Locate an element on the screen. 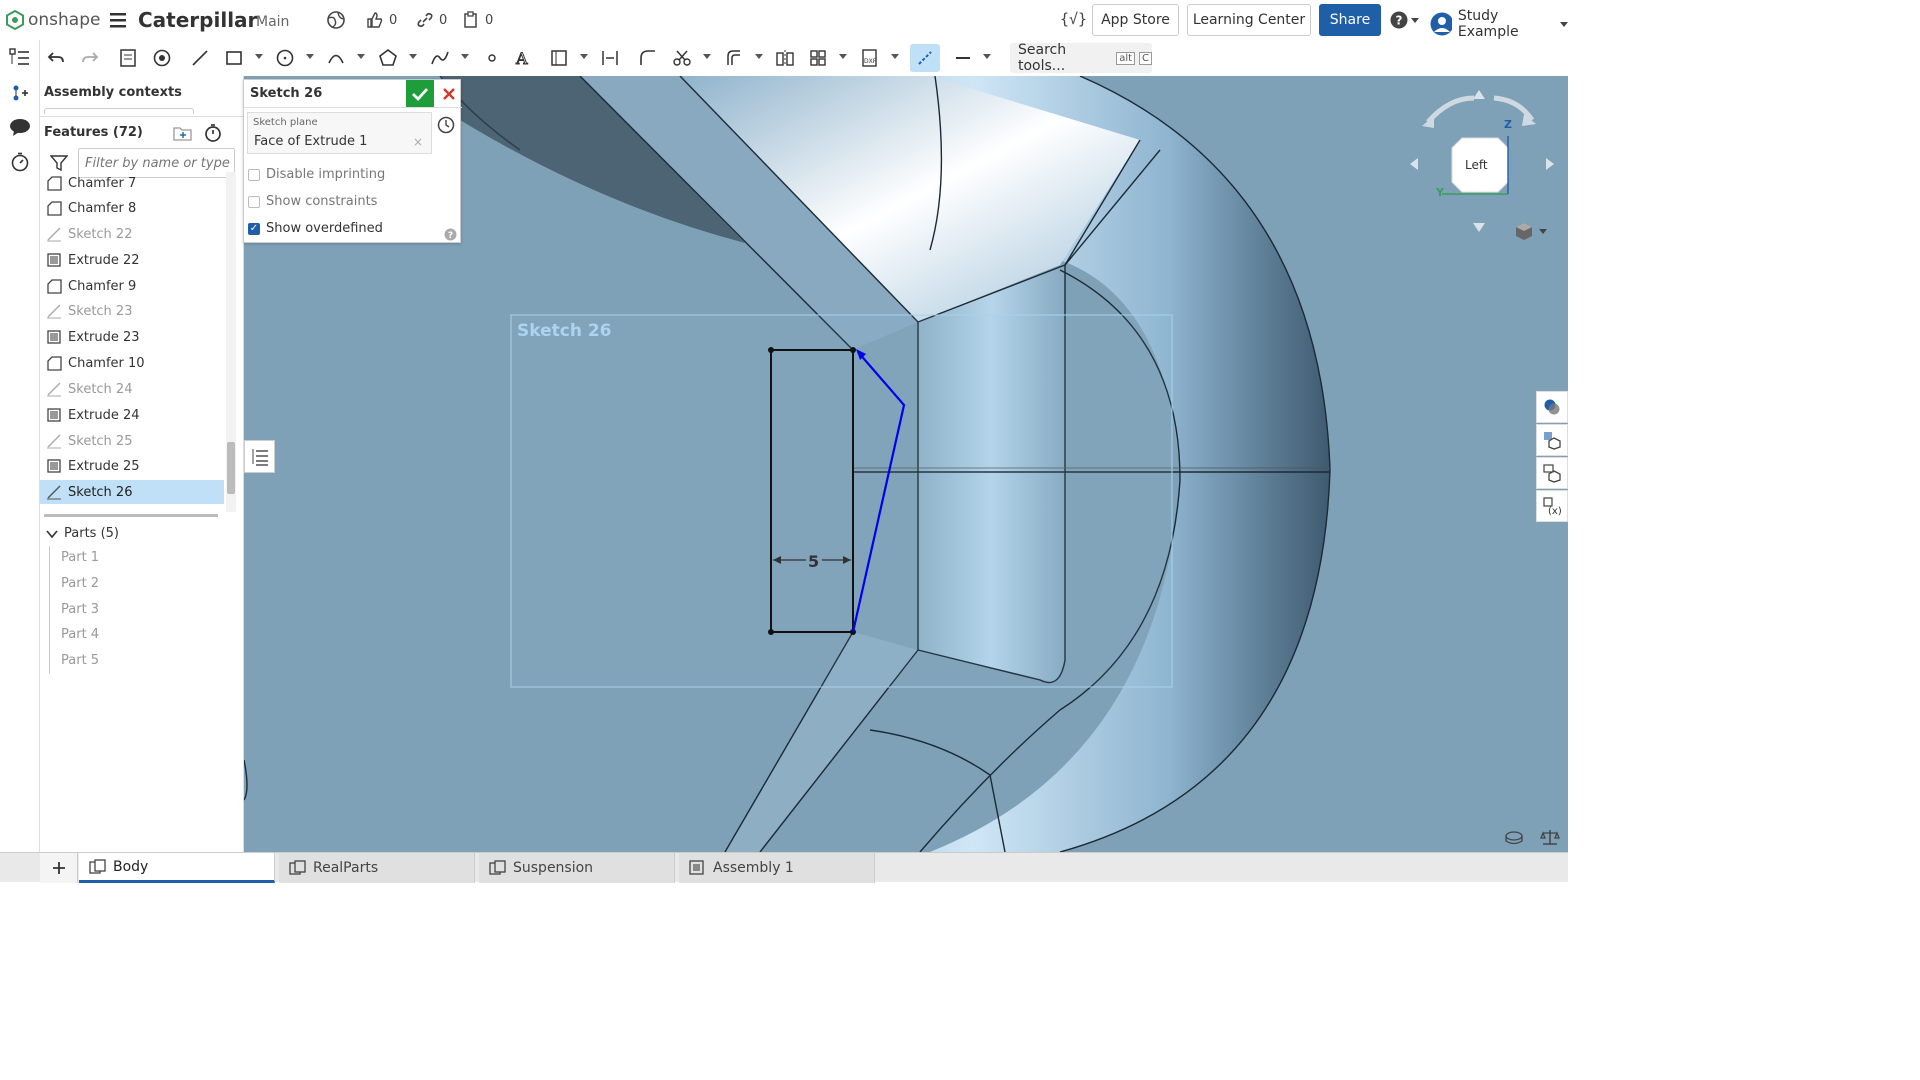  arc-tool-icon is located at coordinates (336, 58).